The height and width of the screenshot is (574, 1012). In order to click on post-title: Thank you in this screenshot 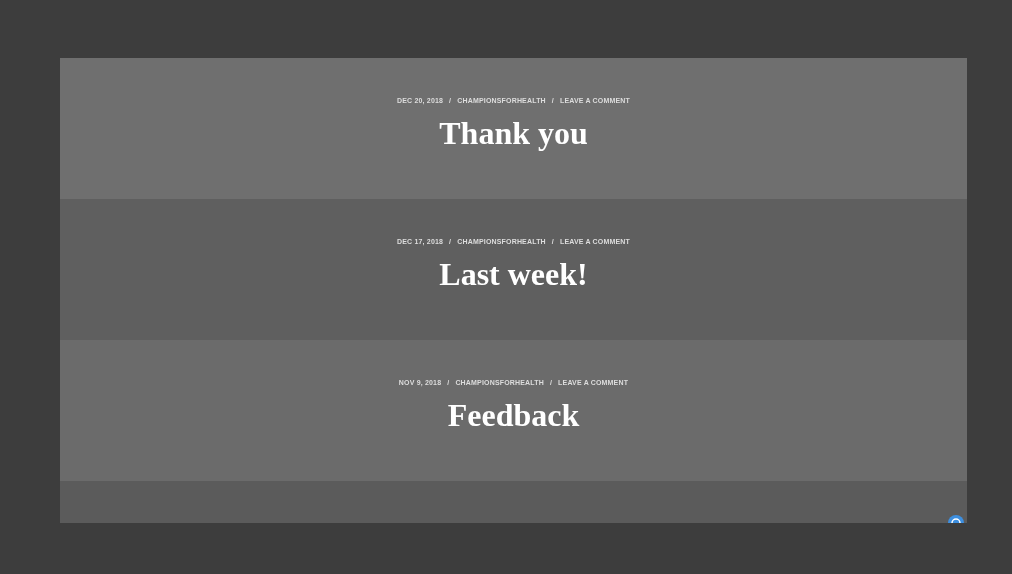, I will do `click(513, 132)`.